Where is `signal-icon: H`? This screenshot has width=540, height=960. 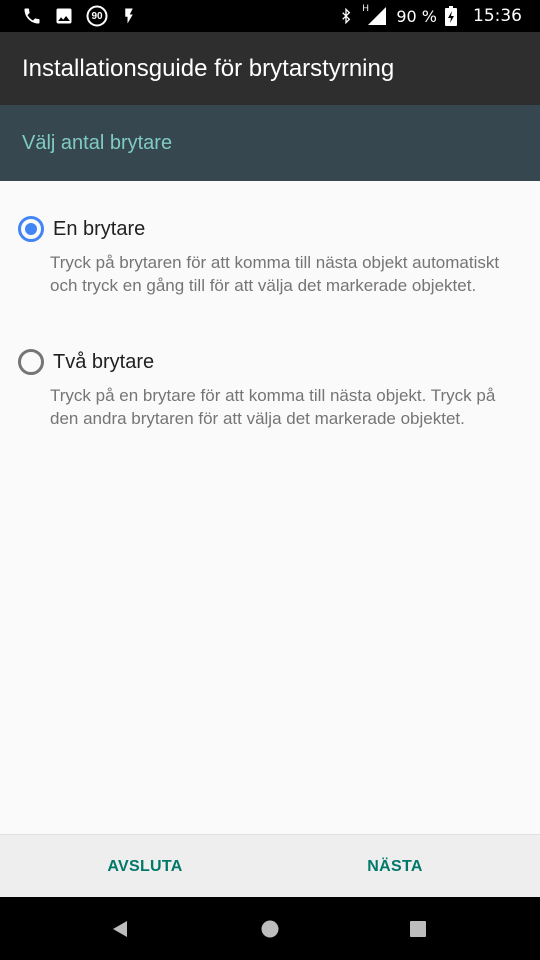
signal-icon: H is located at coordinates (375, 14).